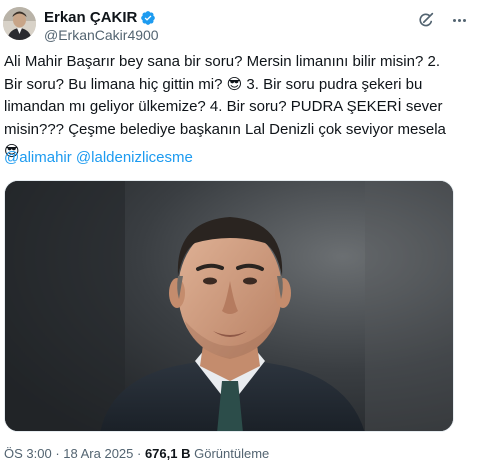 This screenshot has height=467, width=477. Describe the element at coordinates (101, 35) in the screenshot. I see `author-handle: @ErkanCakir4900` at that location.